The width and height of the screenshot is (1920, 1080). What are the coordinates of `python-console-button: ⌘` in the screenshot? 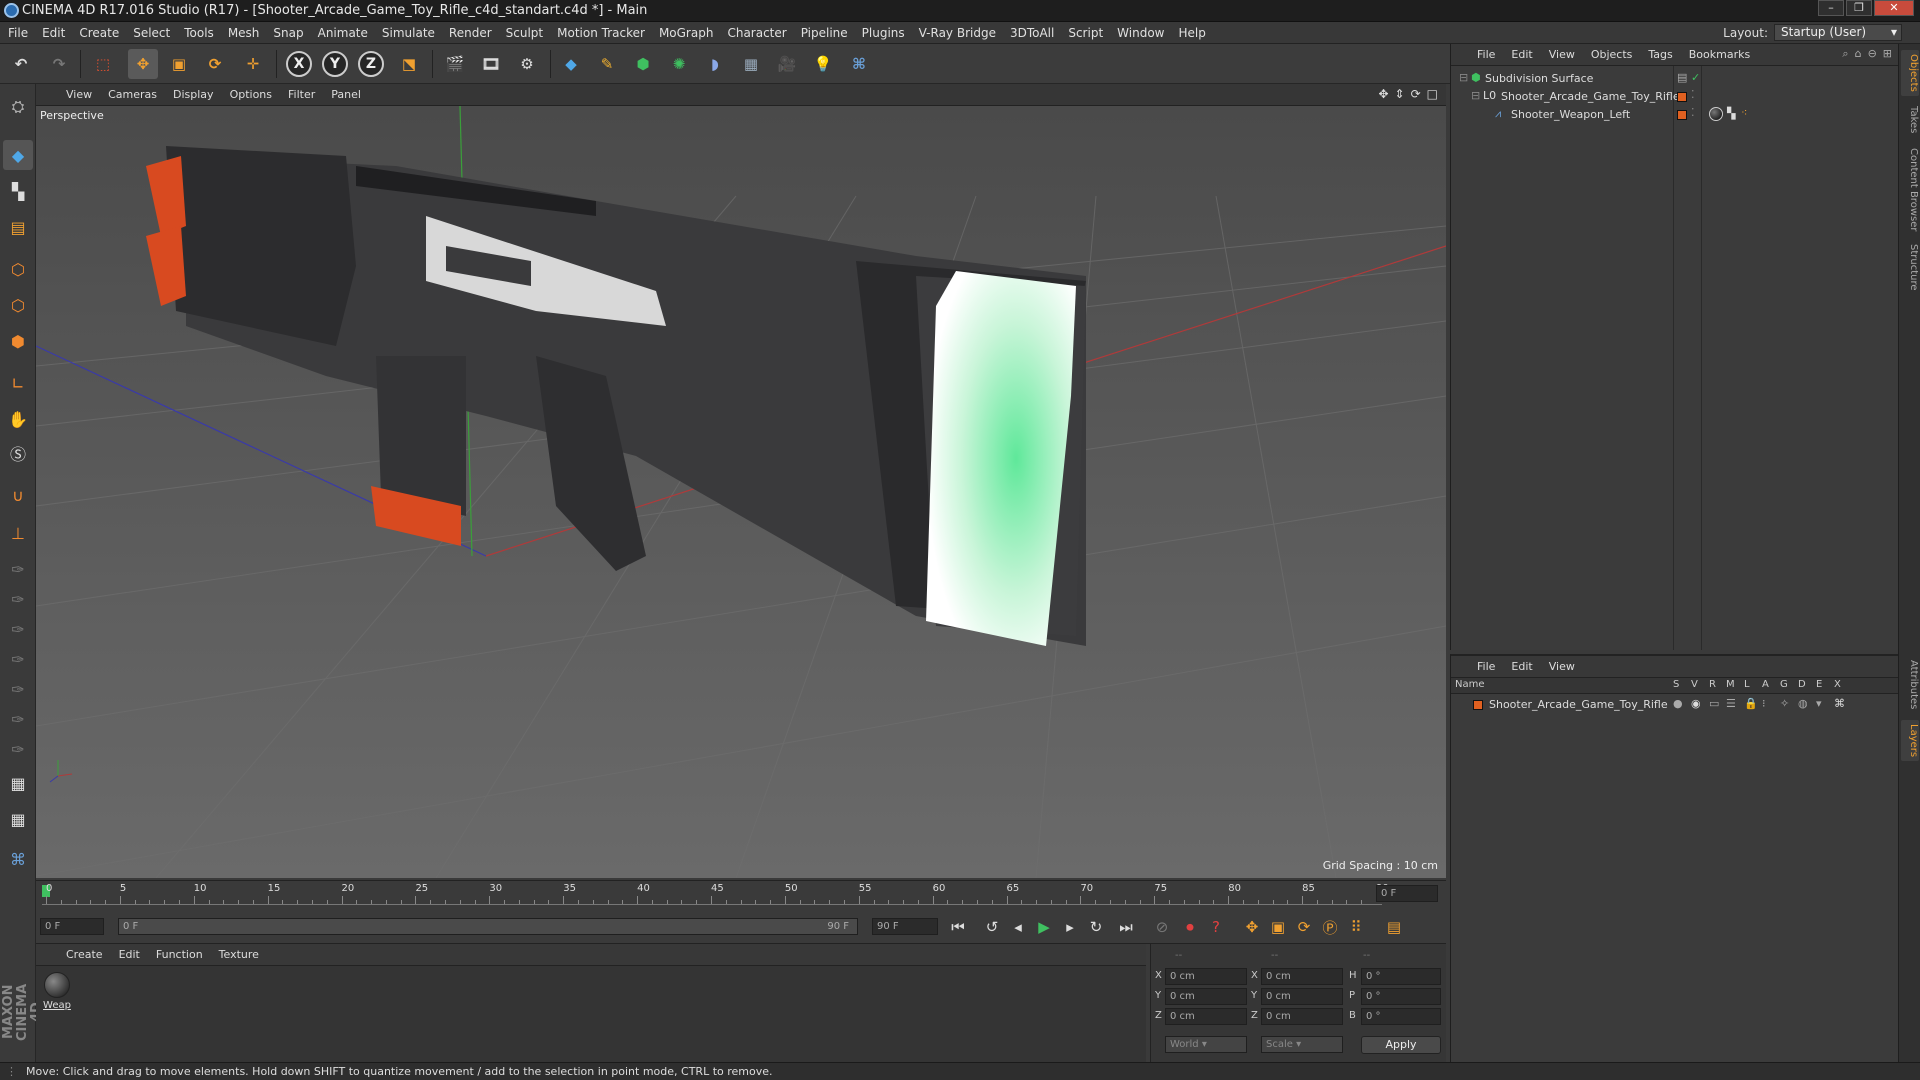 It's located at (18, 859).